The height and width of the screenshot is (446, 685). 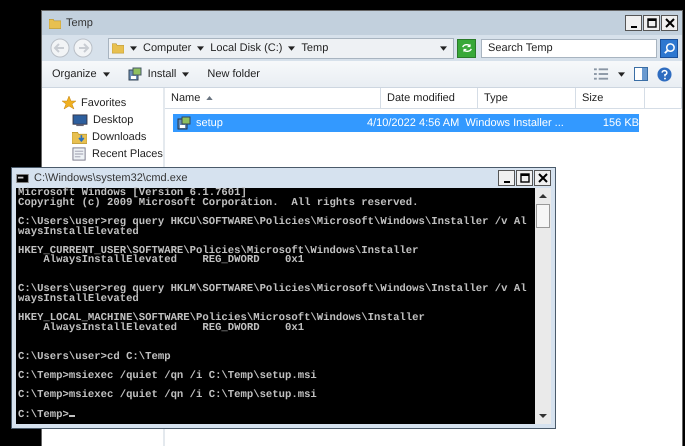 What do you see at coordinates (79, 154) in the screenshot?
I see `document-icon` at bounding box center [79, 154].